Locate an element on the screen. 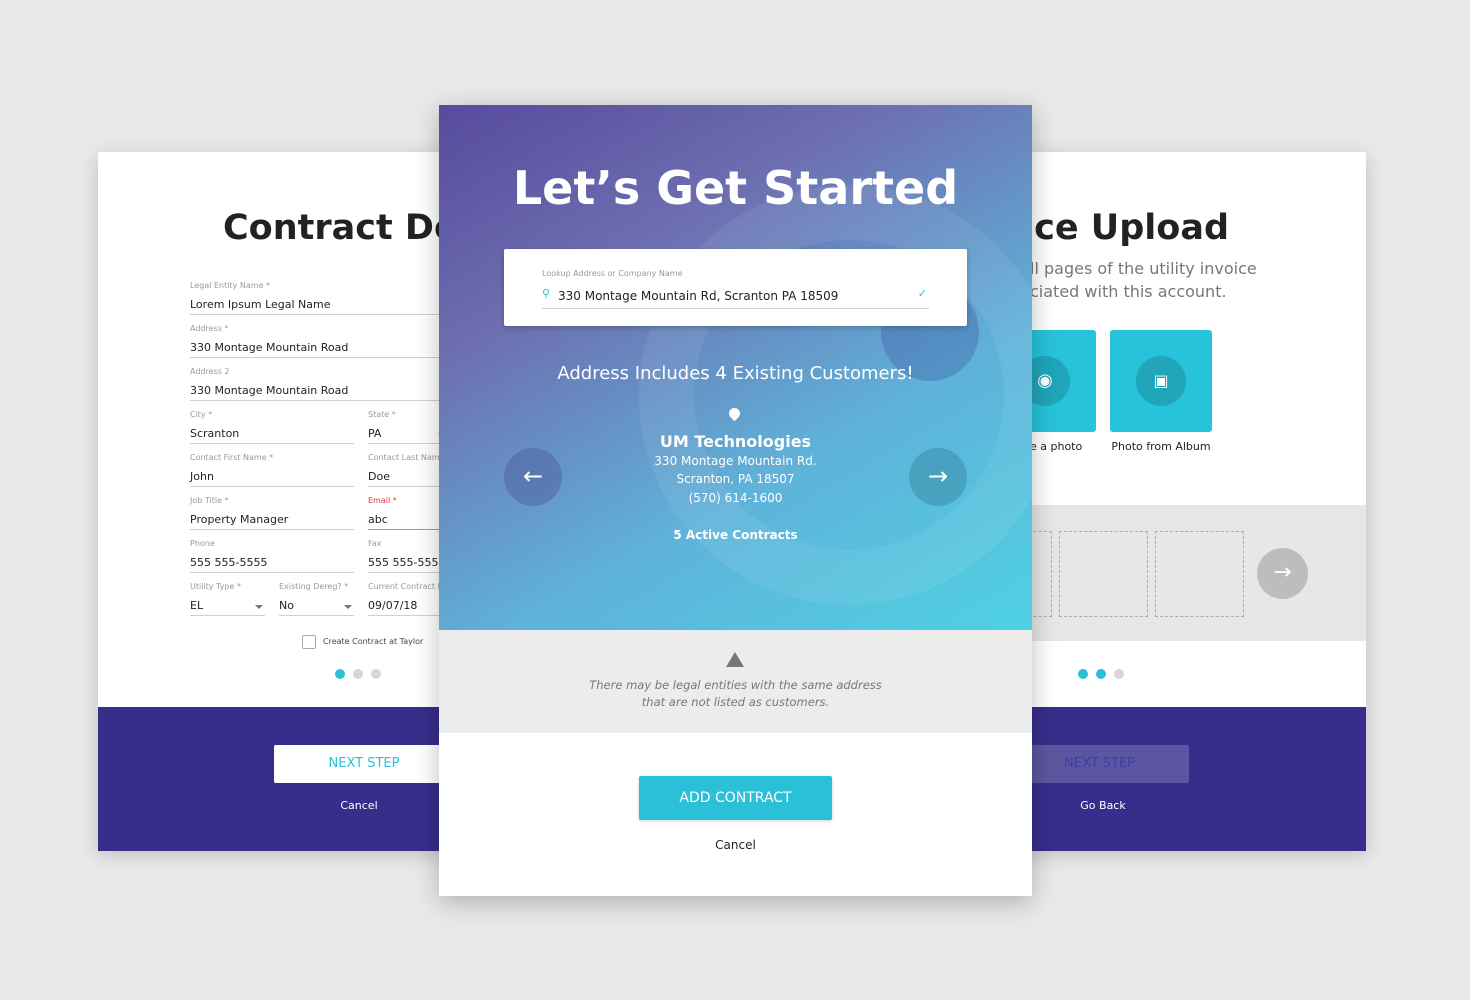 The width and height of the screenshot is (1470, 1000). field-label: Contact First Name * is located at coordinates (232, 457).